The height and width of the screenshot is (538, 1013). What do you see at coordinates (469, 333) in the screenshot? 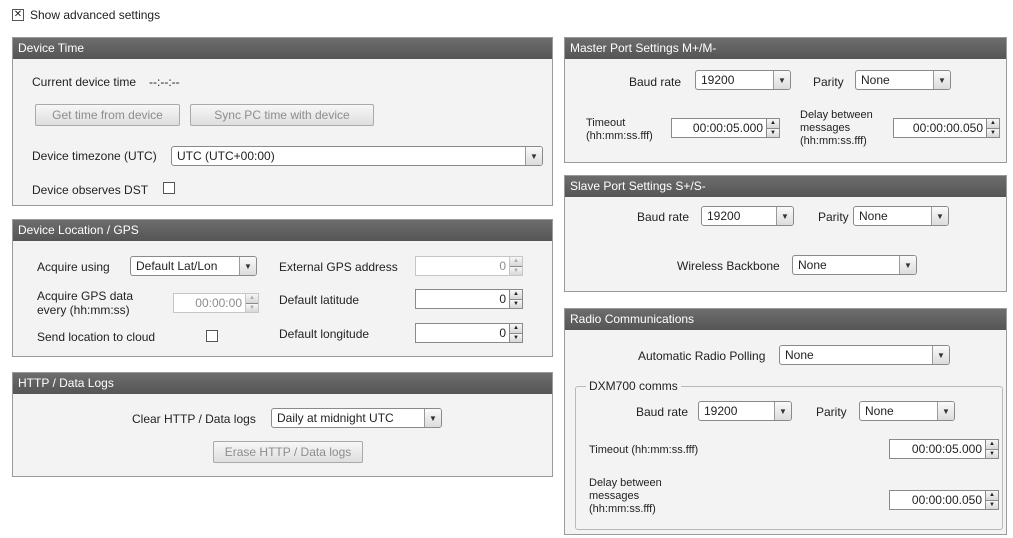
I see `default-longitude-spinner: 0 ▲ ▼` at bounding box center [469, 333].